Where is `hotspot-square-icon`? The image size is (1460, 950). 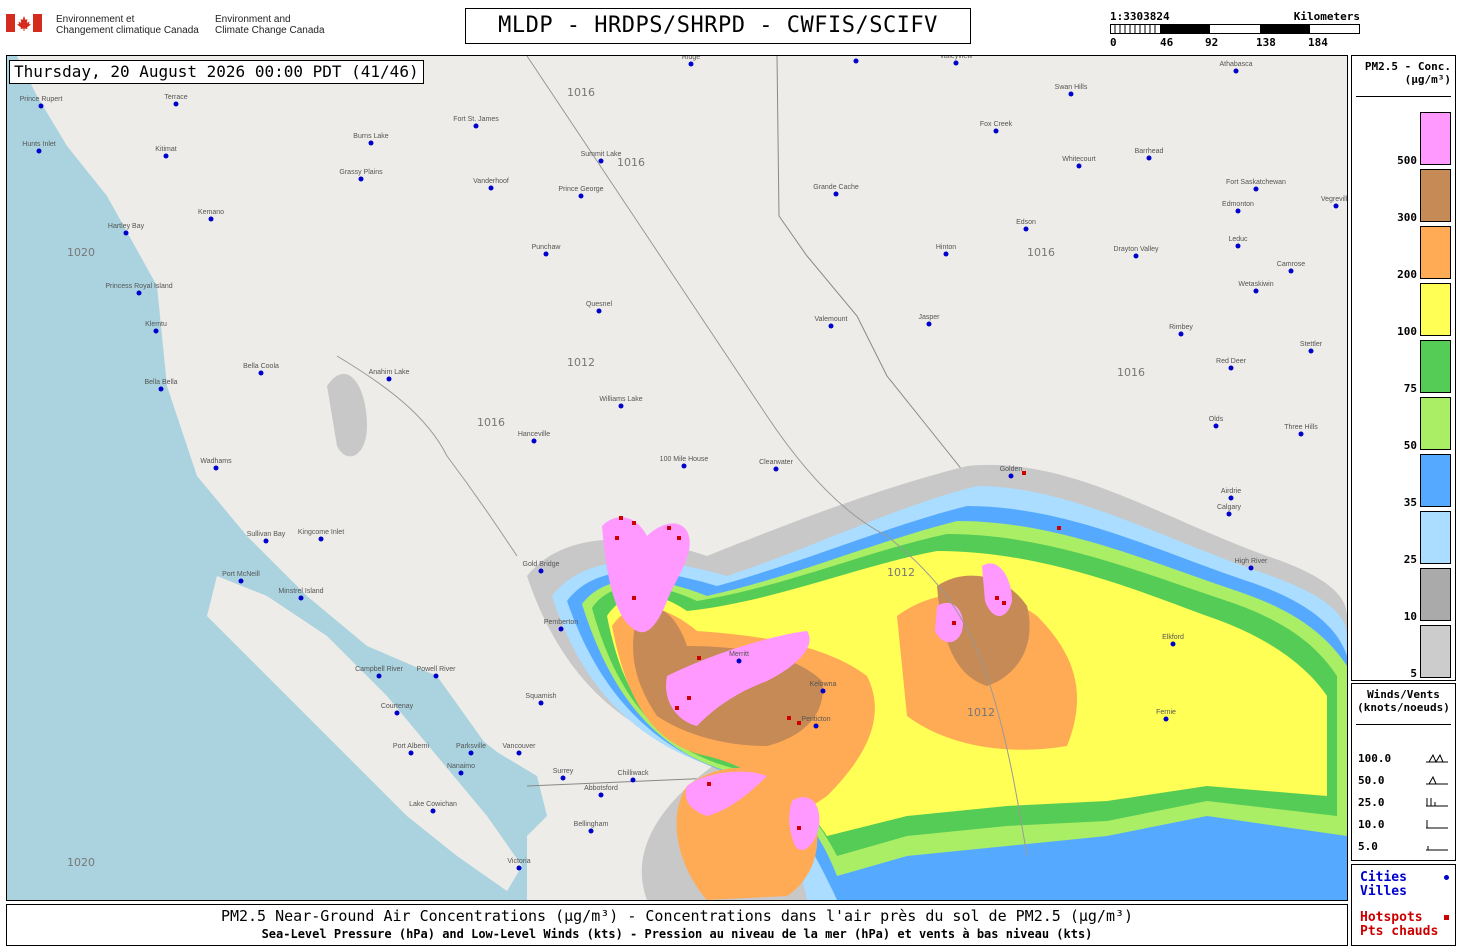
hotspot-square-icon is located at coordinates (1446, 917).